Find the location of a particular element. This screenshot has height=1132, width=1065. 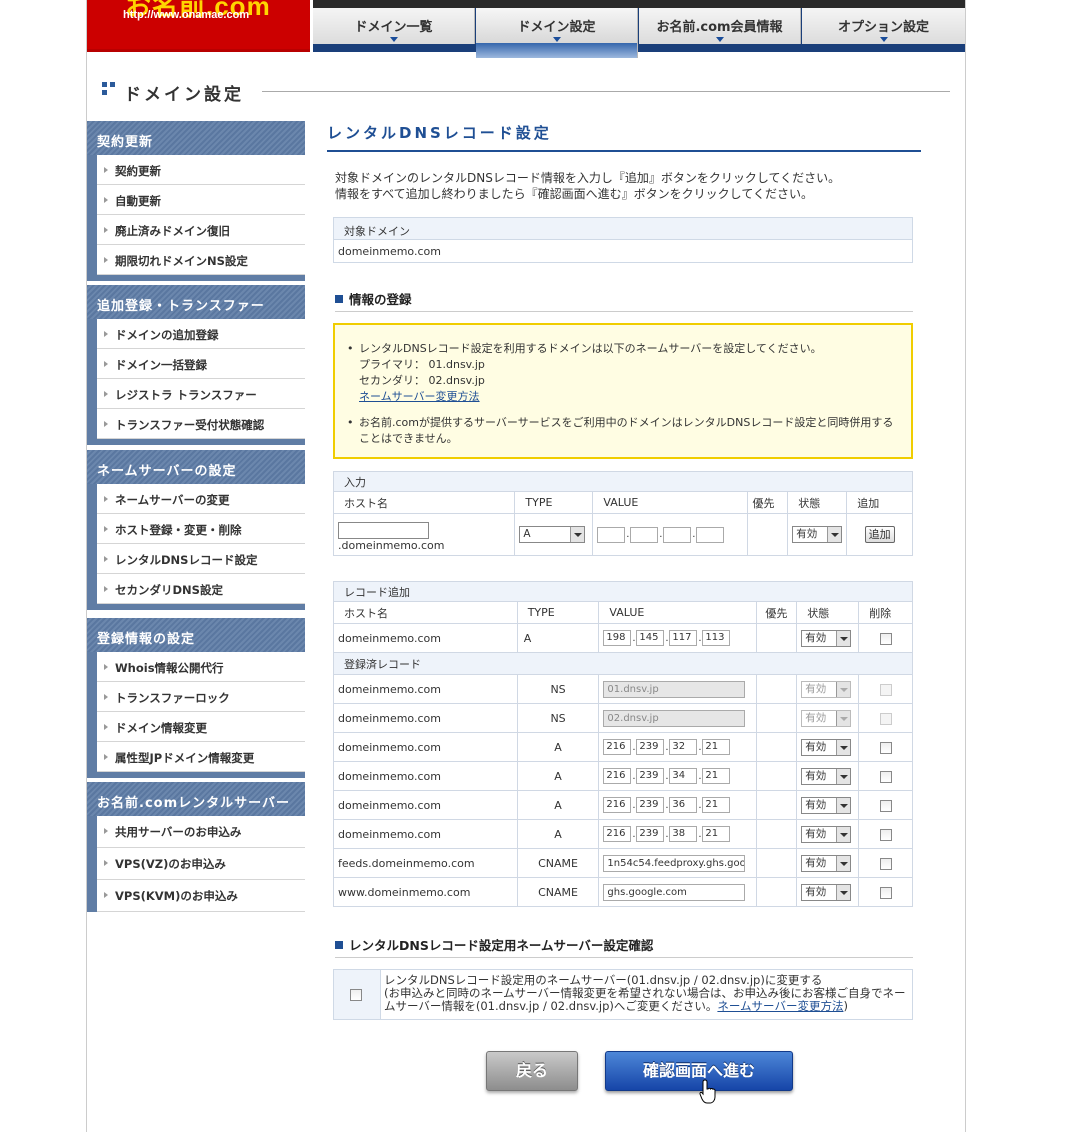

nav-label: オプション設定 is located at coordinates (883, 27).